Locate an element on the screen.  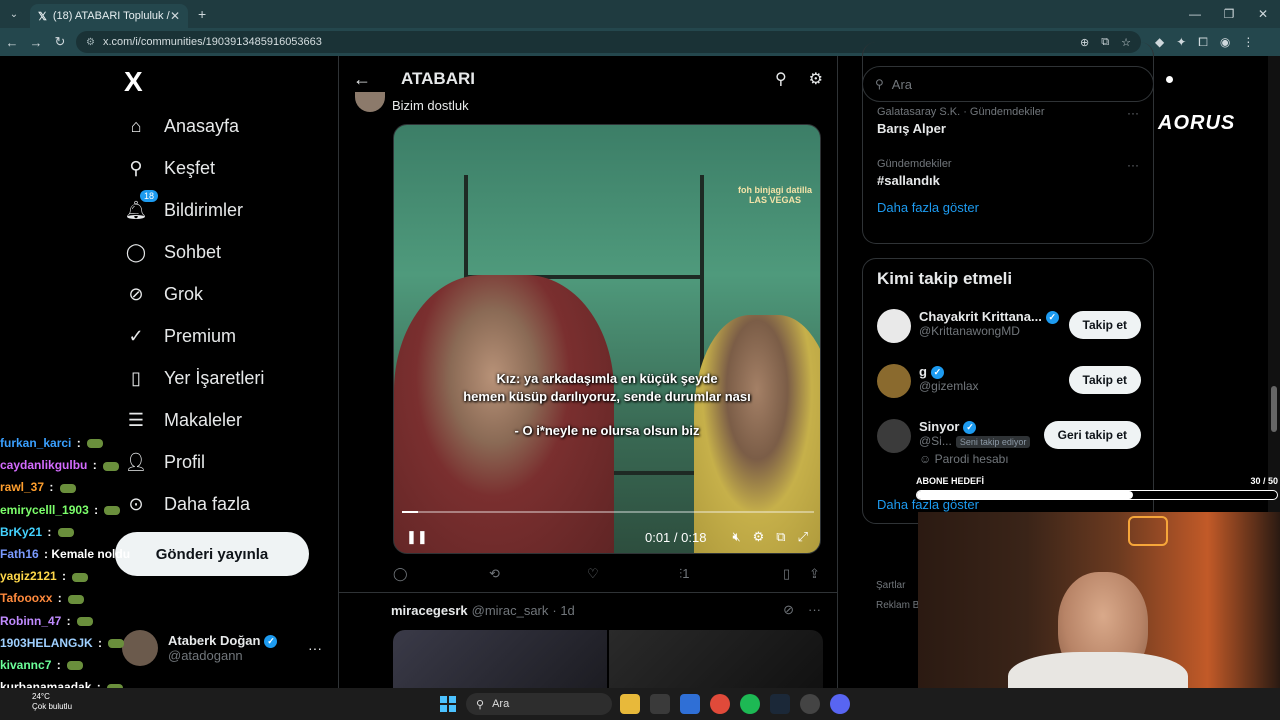
pause-icon: ❚❚ is located at coordinates (417, 537).